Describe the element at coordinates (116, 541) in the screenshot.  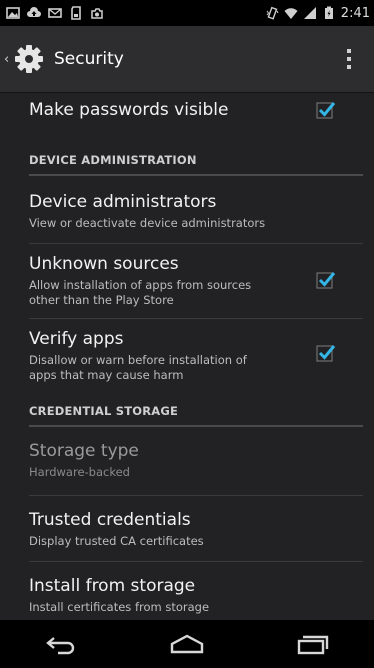
I see `pref-summary: Display trusted CA certificates` at that location.